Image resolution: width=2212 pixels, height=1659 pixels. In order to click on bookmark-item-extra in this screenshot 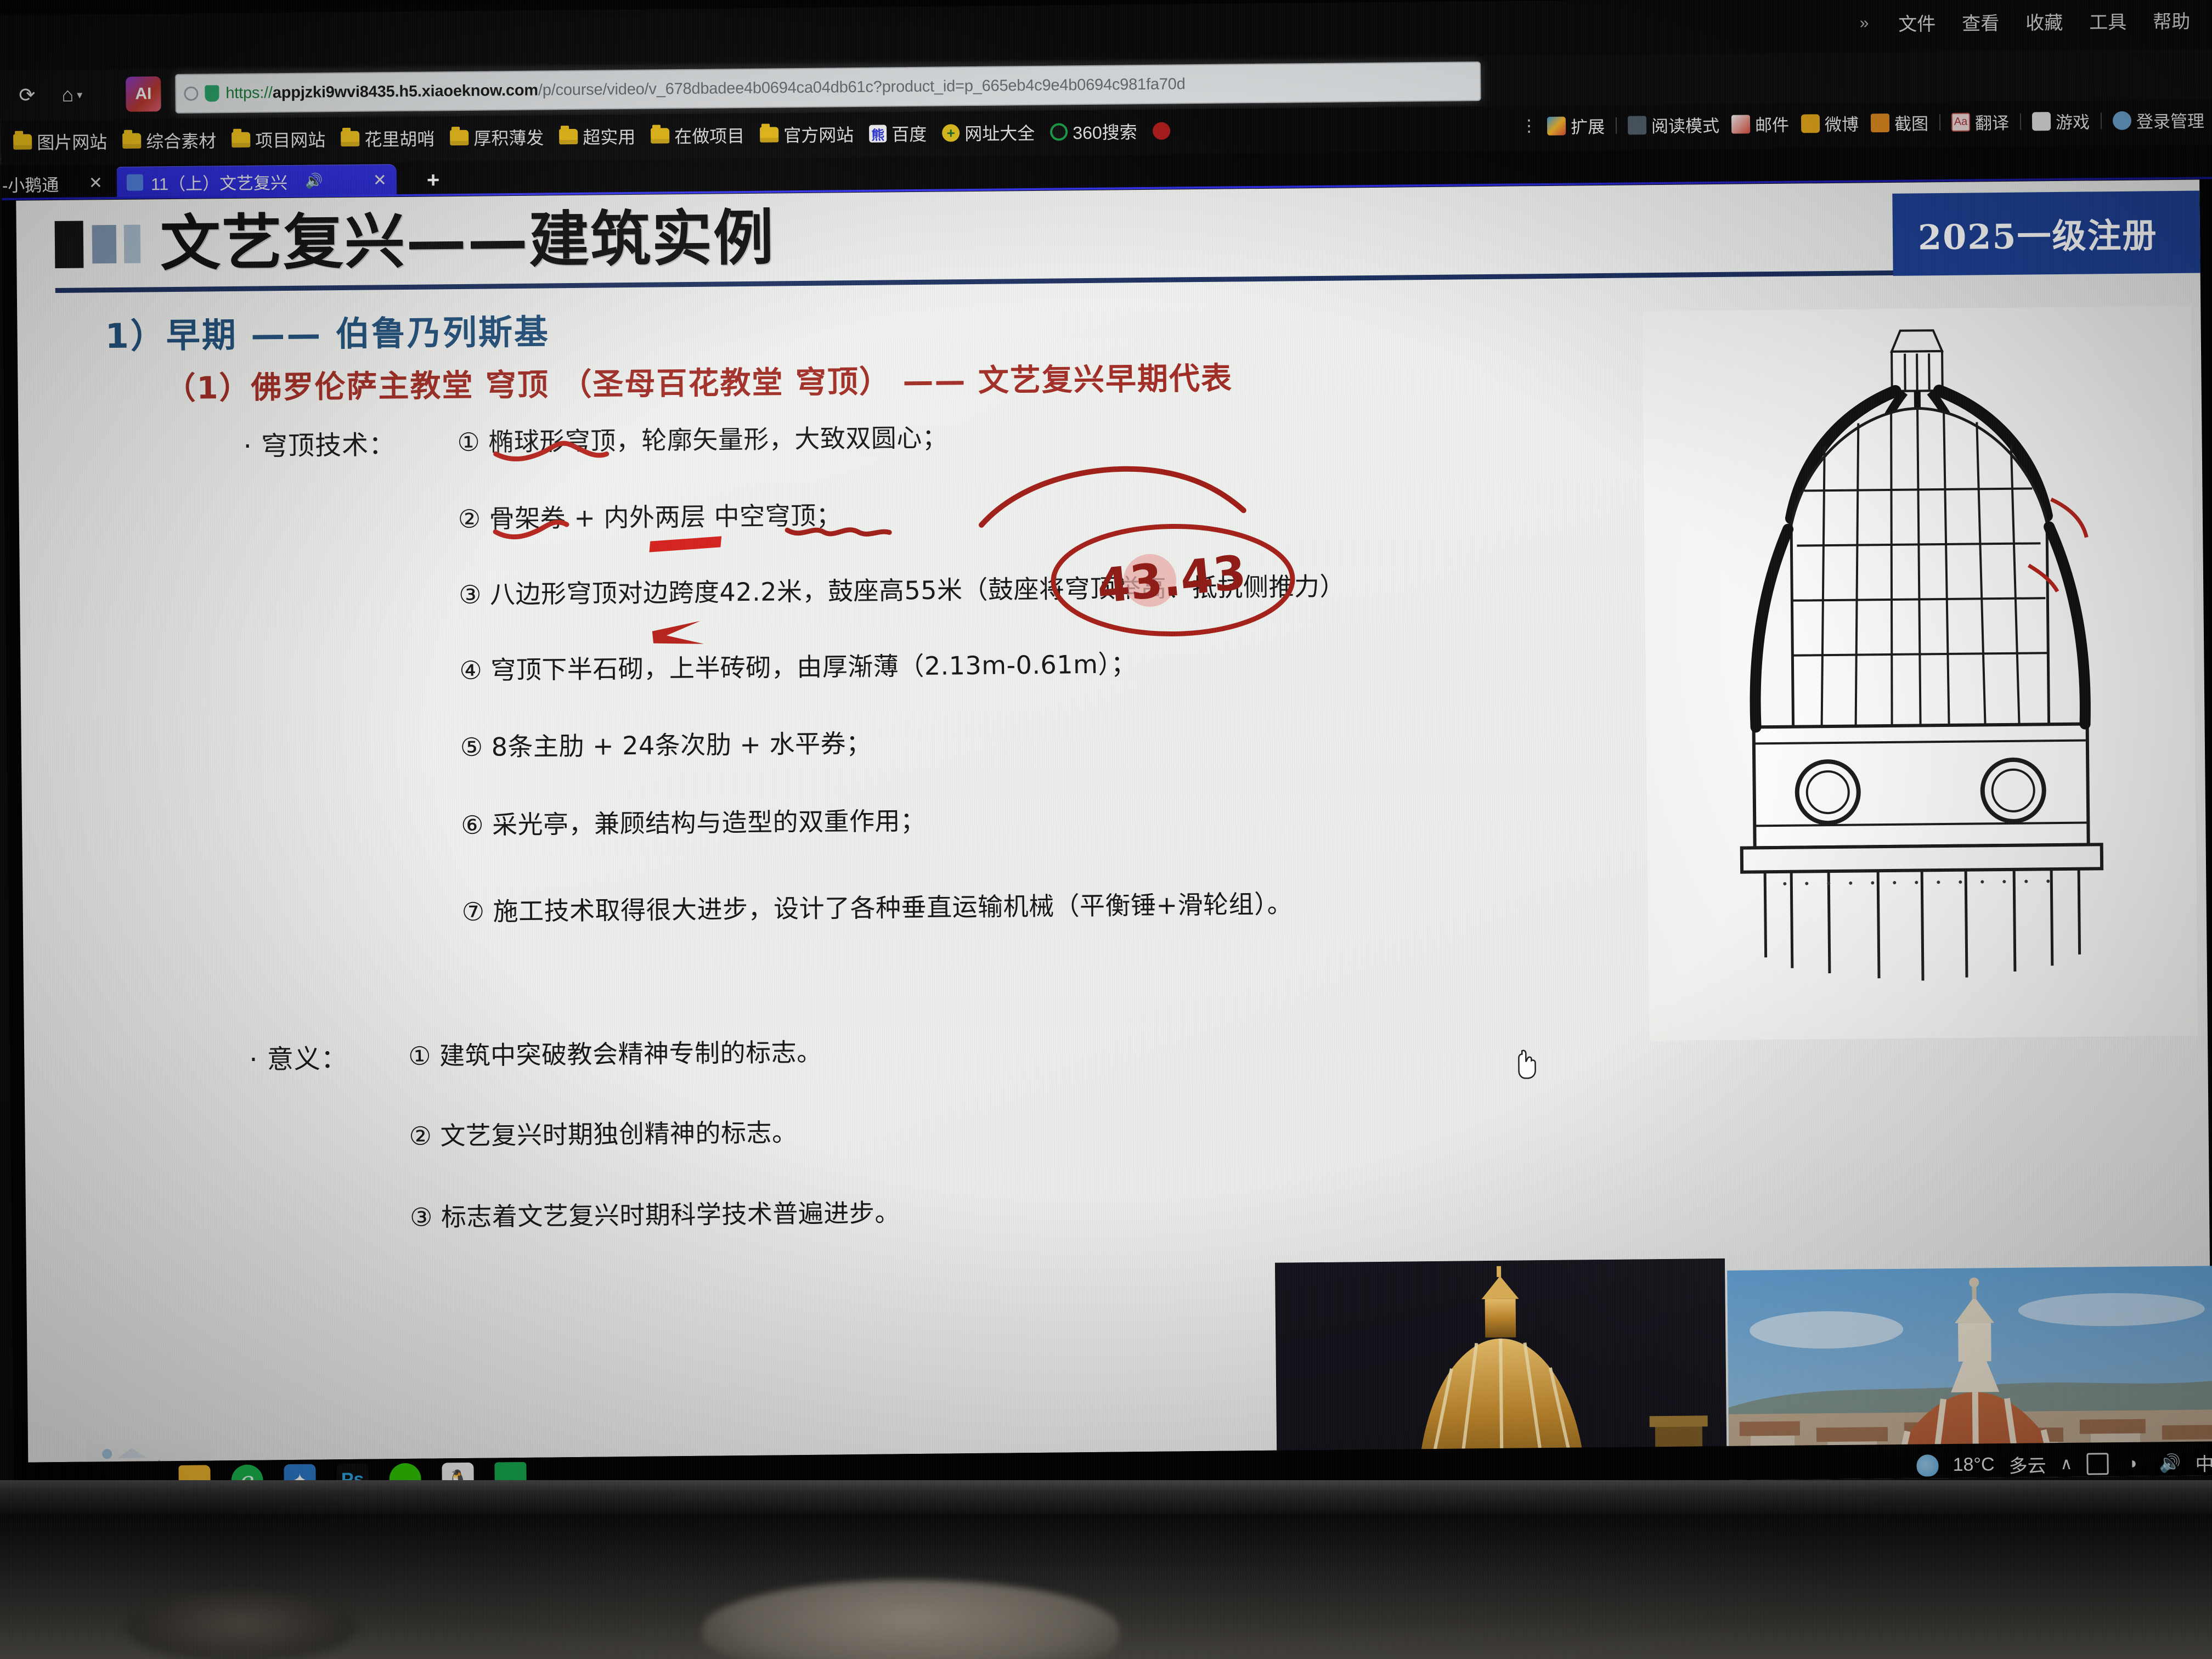, I will do `click(1161, 131)`.